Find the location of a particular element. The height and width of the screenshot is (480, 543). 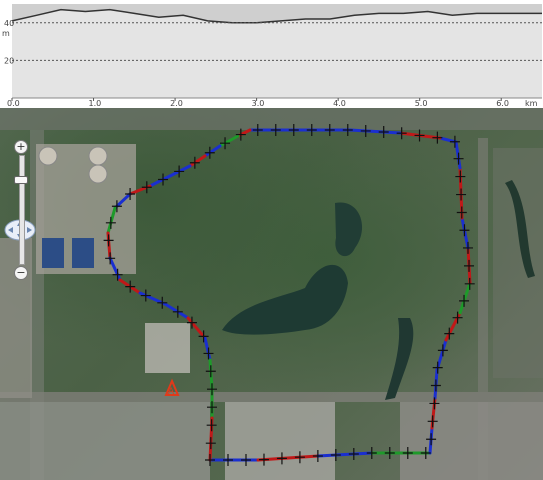

river is located at coordinates (399, 359).